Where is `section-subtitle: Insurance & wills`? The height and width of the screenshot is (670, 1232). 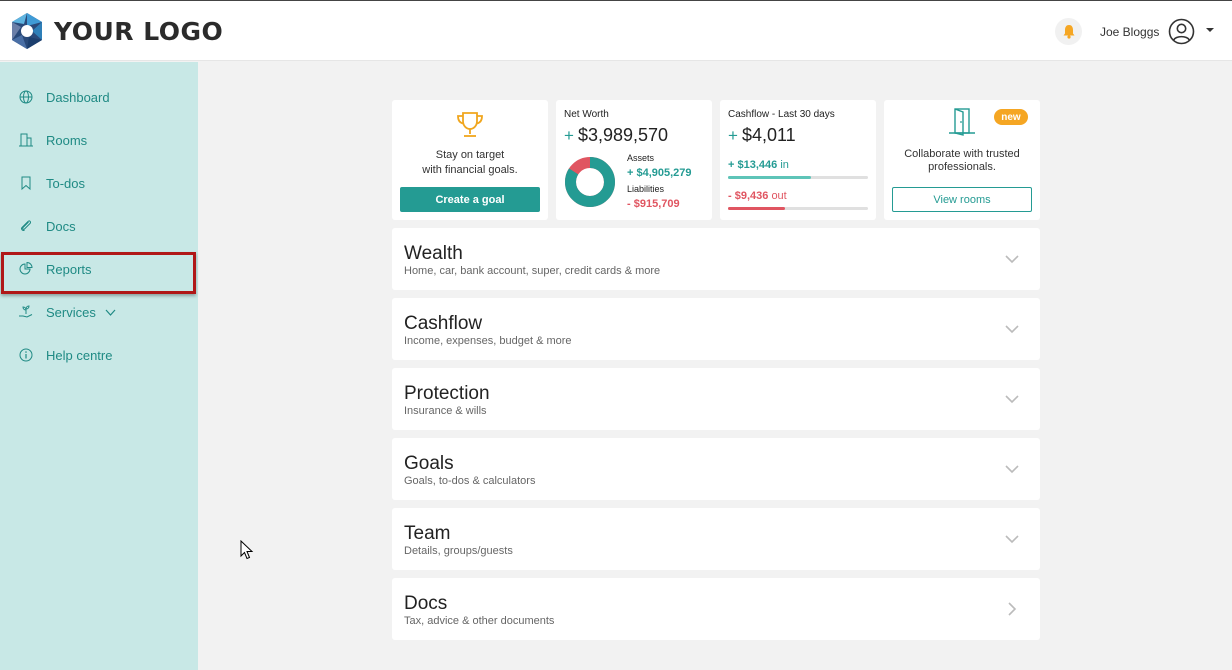
section-subtitle: Insurance & wills is located at coordinates (445, 411).